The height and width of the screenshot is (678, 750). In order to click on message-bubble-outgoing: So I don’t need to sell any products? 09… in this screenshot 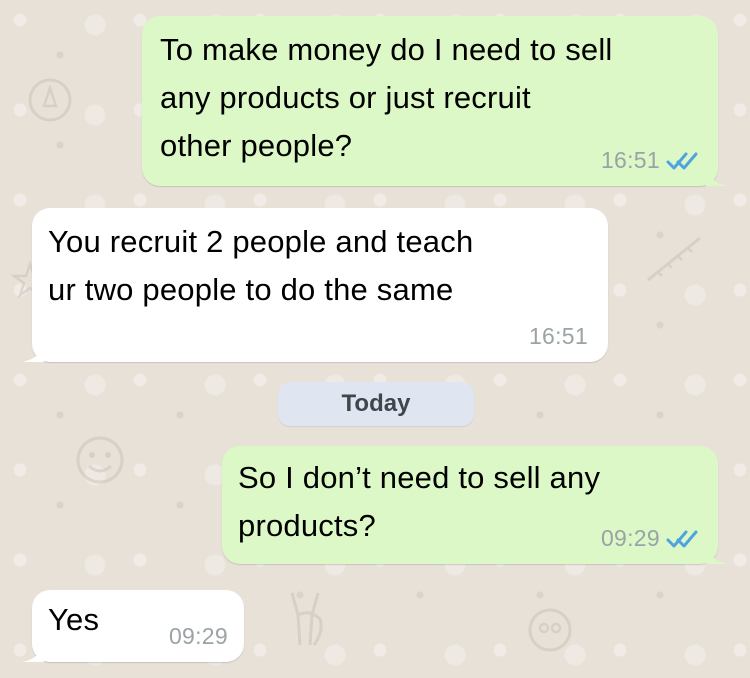, I will do `click(475, 505)`.